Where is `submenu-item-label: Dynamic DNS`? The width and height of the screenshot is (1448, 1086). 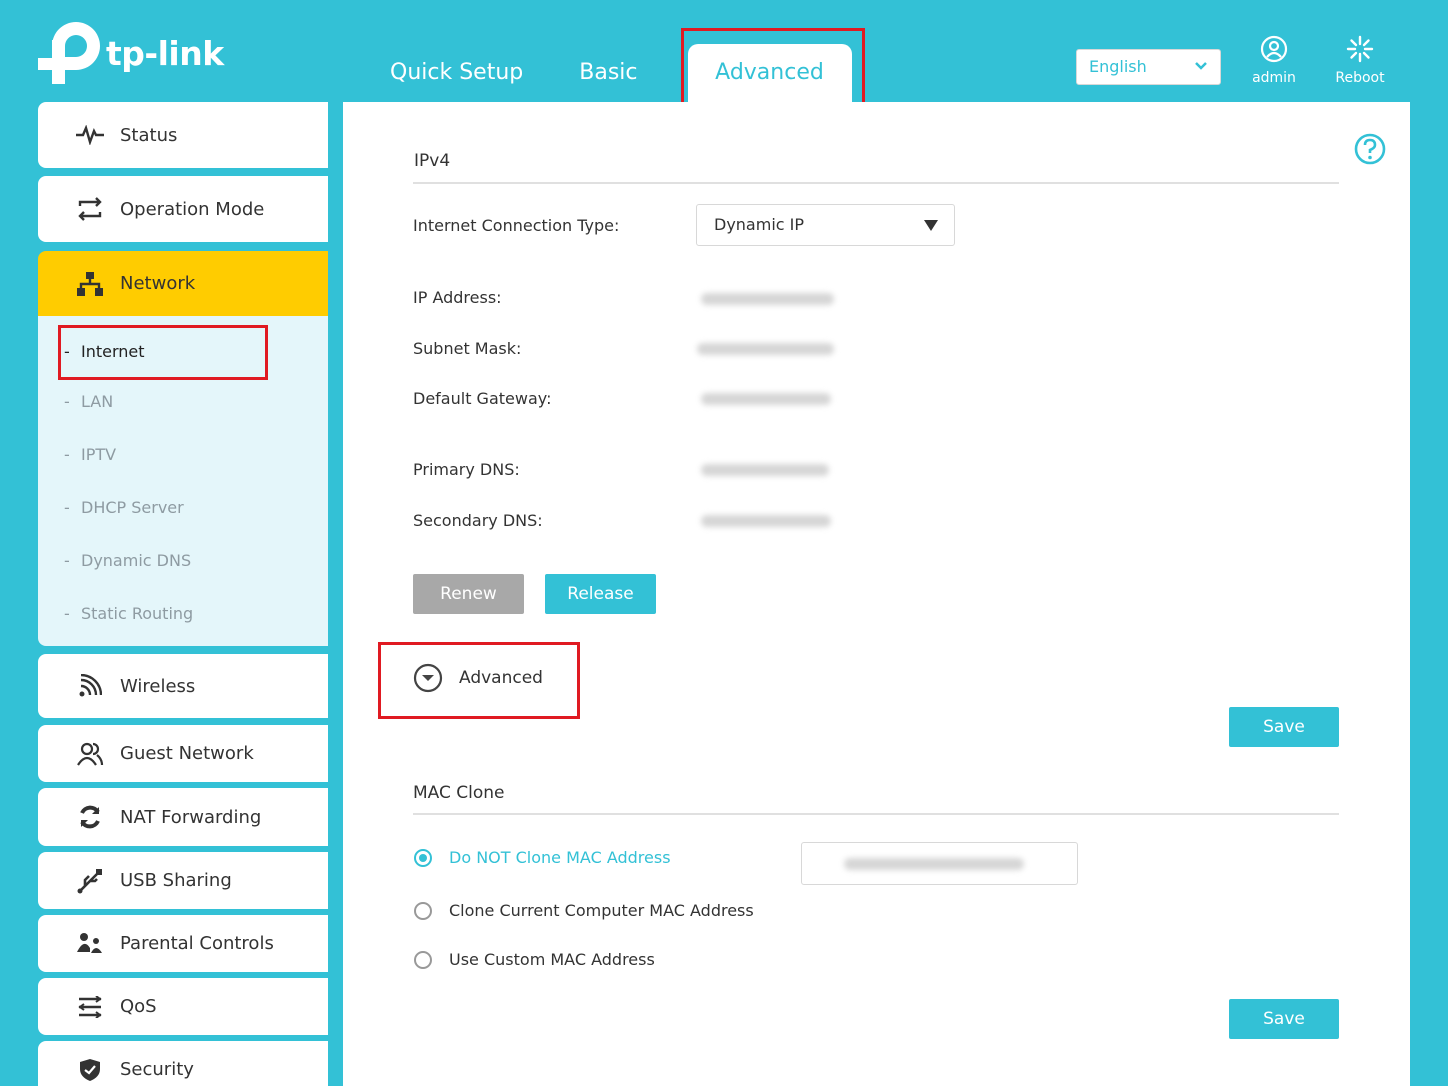
submenu-item-label: Dynamic DNS is located at coordinates (136, 560).